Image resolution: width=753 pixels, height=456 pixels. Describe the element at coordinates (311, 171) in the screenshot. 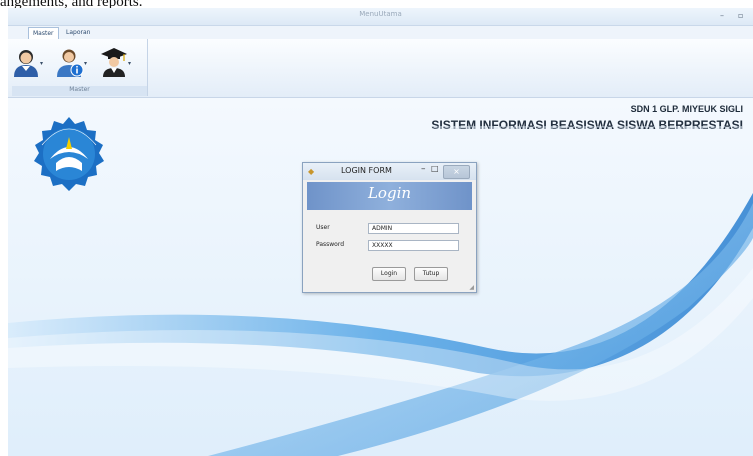

I see `app-icon: ◆` at that location.